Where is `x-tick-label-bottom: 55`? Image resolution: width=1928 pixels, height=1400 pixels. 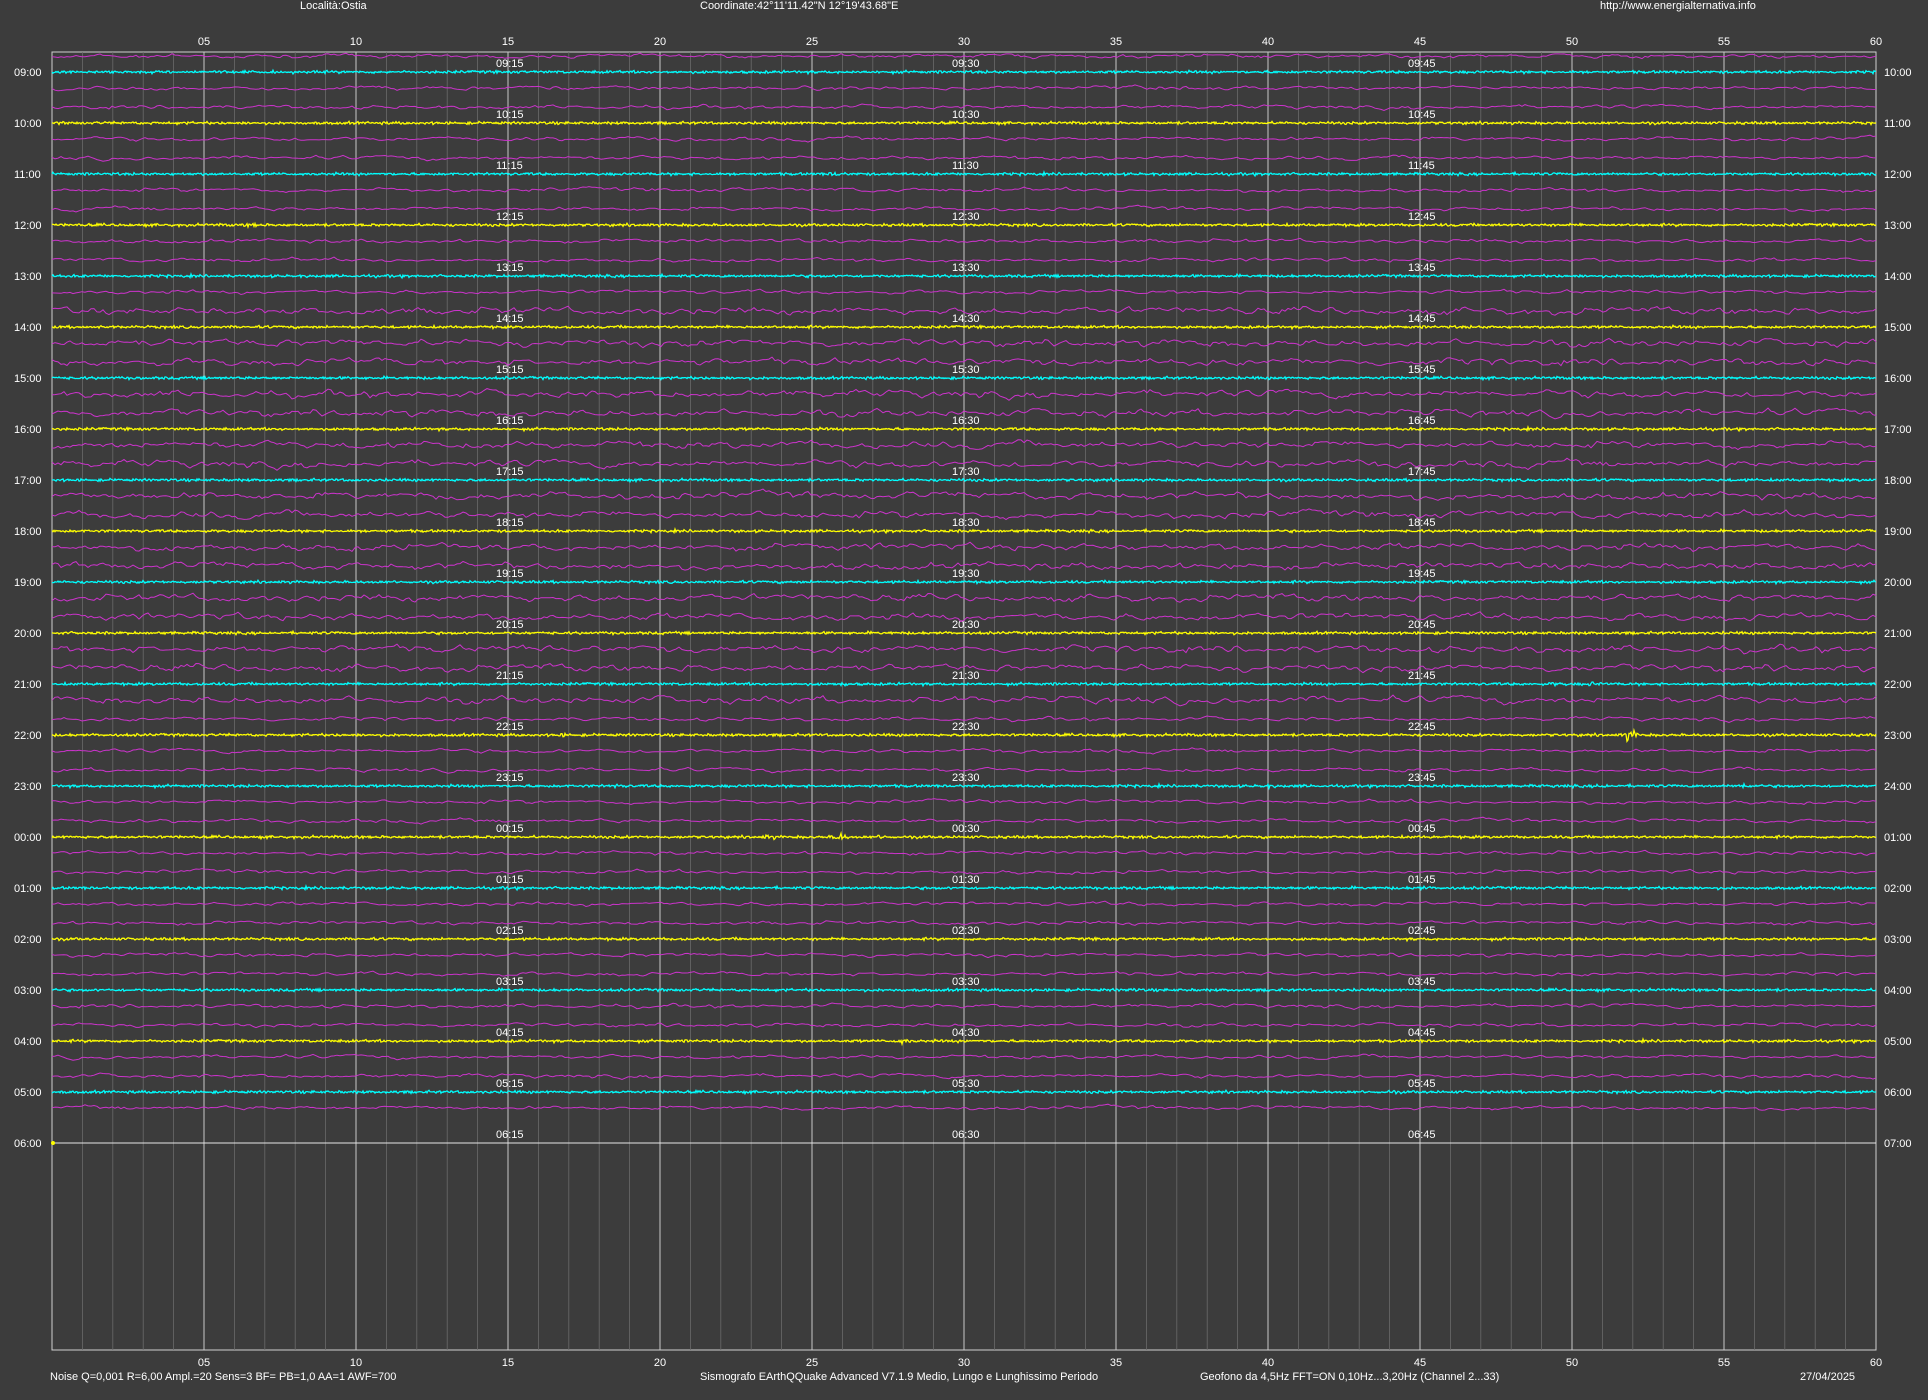 x-tick-label-bottom: 55 is located at coordinates (1724, 1363).